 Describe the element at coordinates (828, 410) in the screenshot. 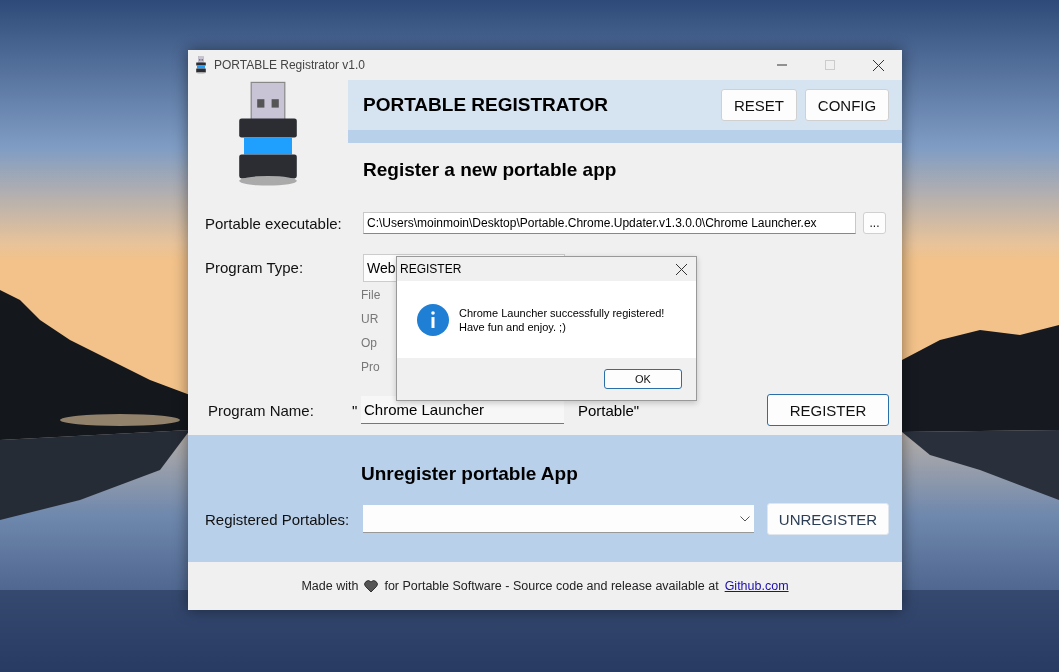

I see `register-button: REGISTER` at that location.